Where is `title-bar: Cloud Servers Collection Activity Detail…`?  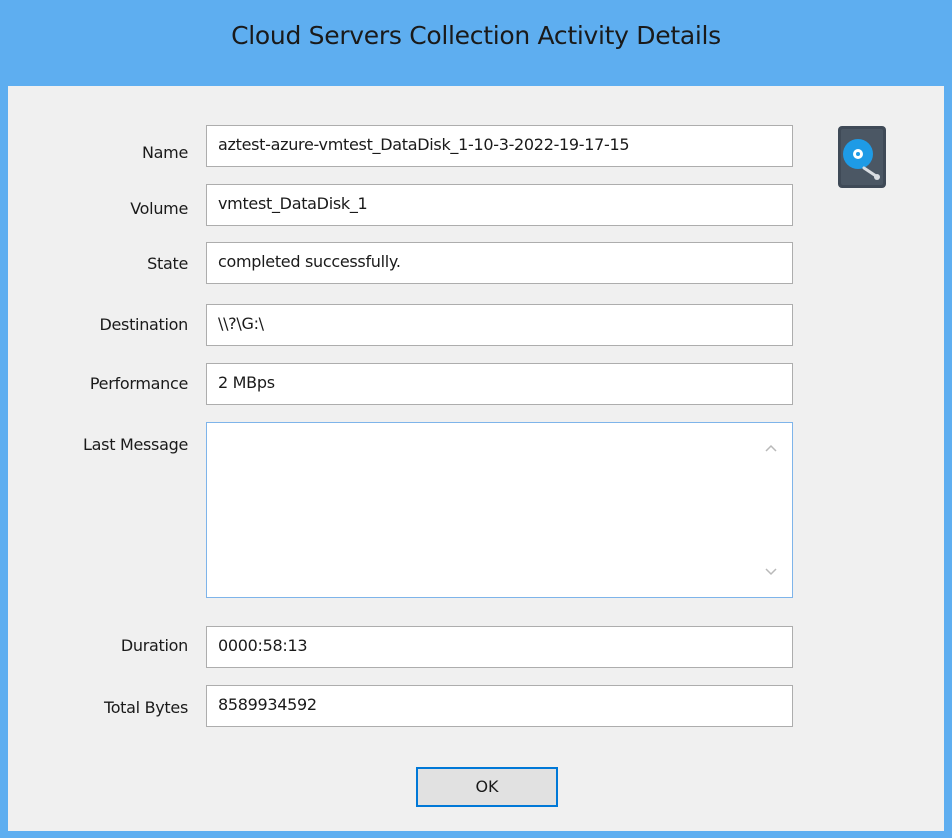 title-bar: Cloud Servers Collection Activity Detail… is located at coordinates (476, 43).